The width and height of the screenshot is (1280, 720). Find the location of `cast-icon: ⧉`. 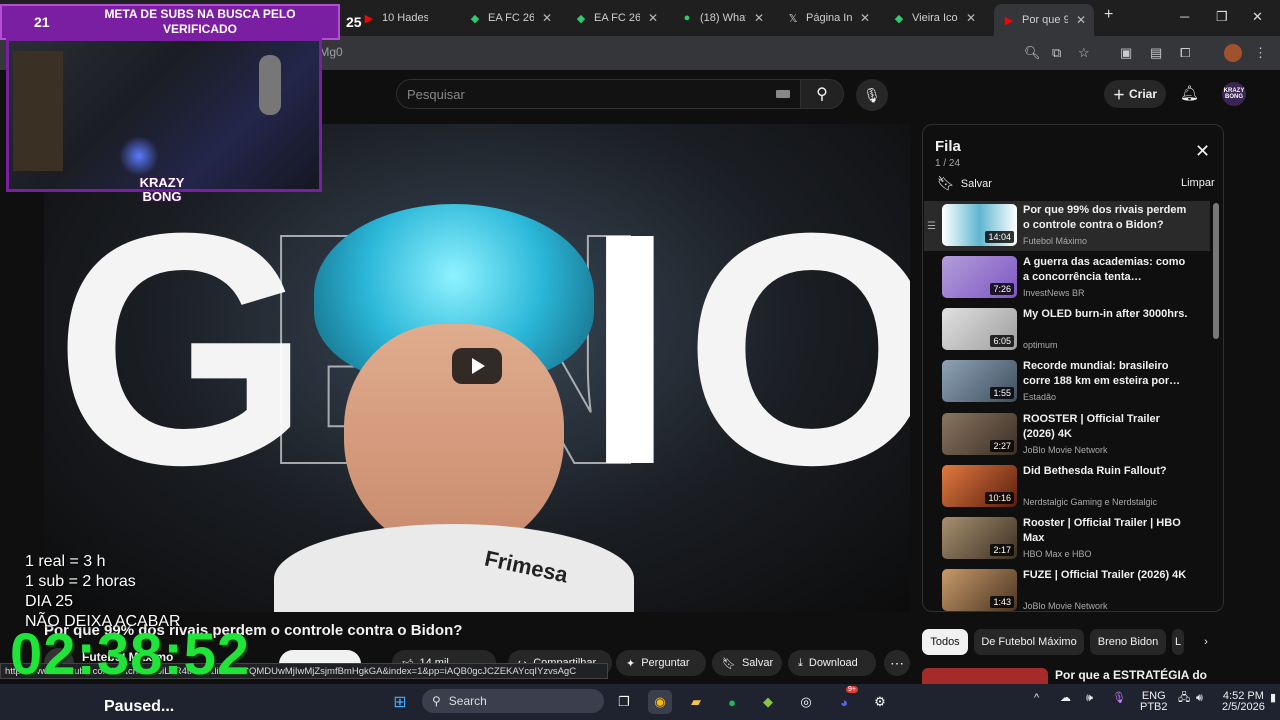

cast-icon: ⧉ is located at coordinates (1056, 53).